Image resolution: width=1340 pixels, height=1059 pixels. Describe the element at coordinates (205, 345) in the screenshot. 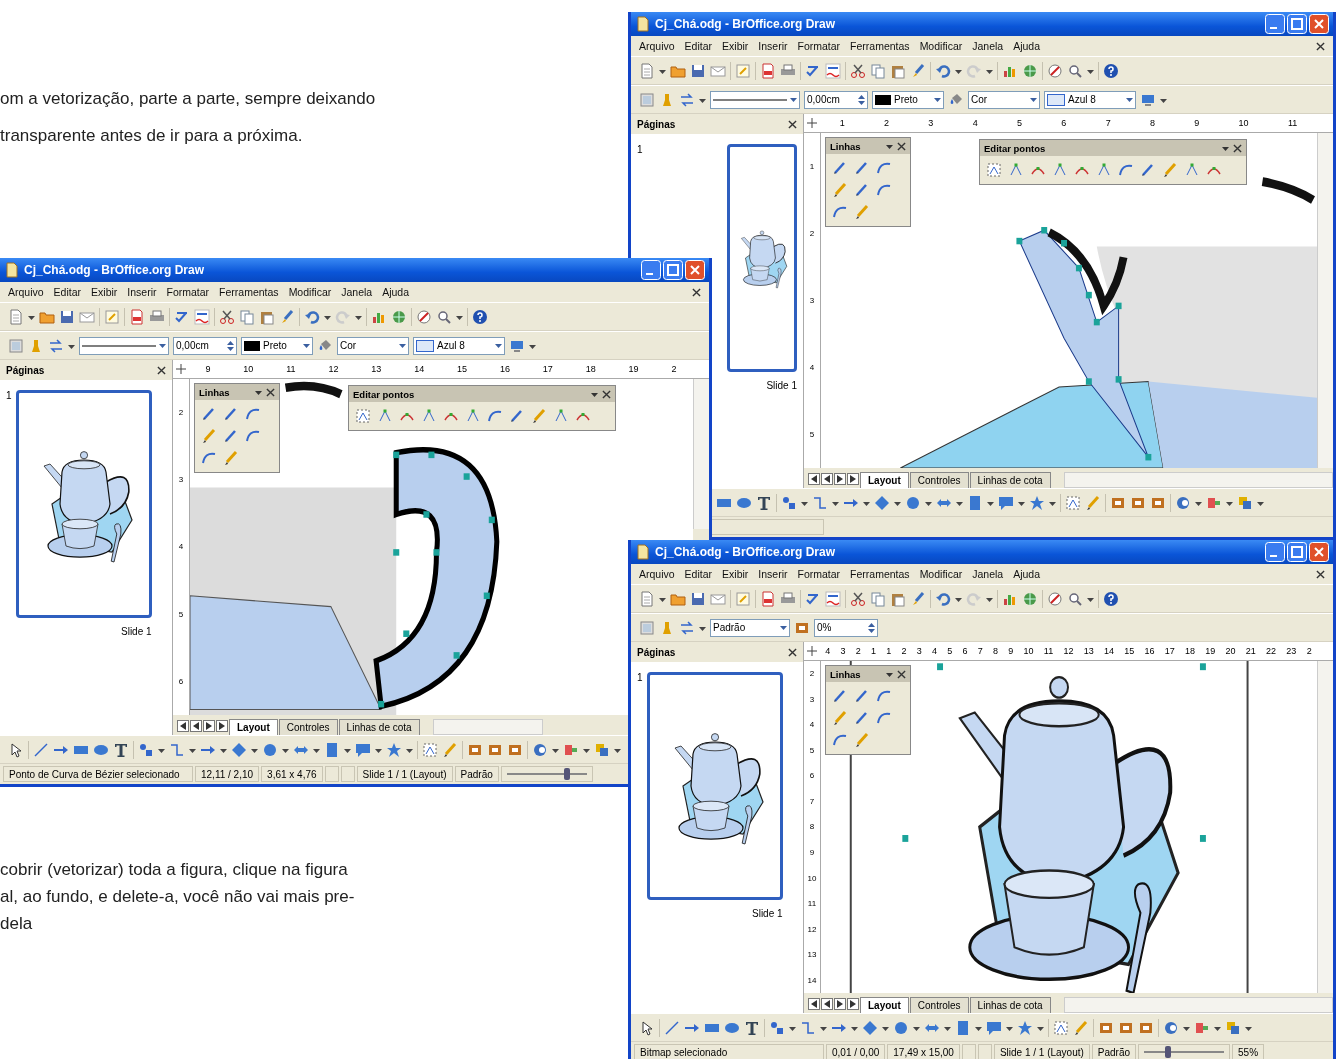

I see `spin-field: 0,00cm` at that location.